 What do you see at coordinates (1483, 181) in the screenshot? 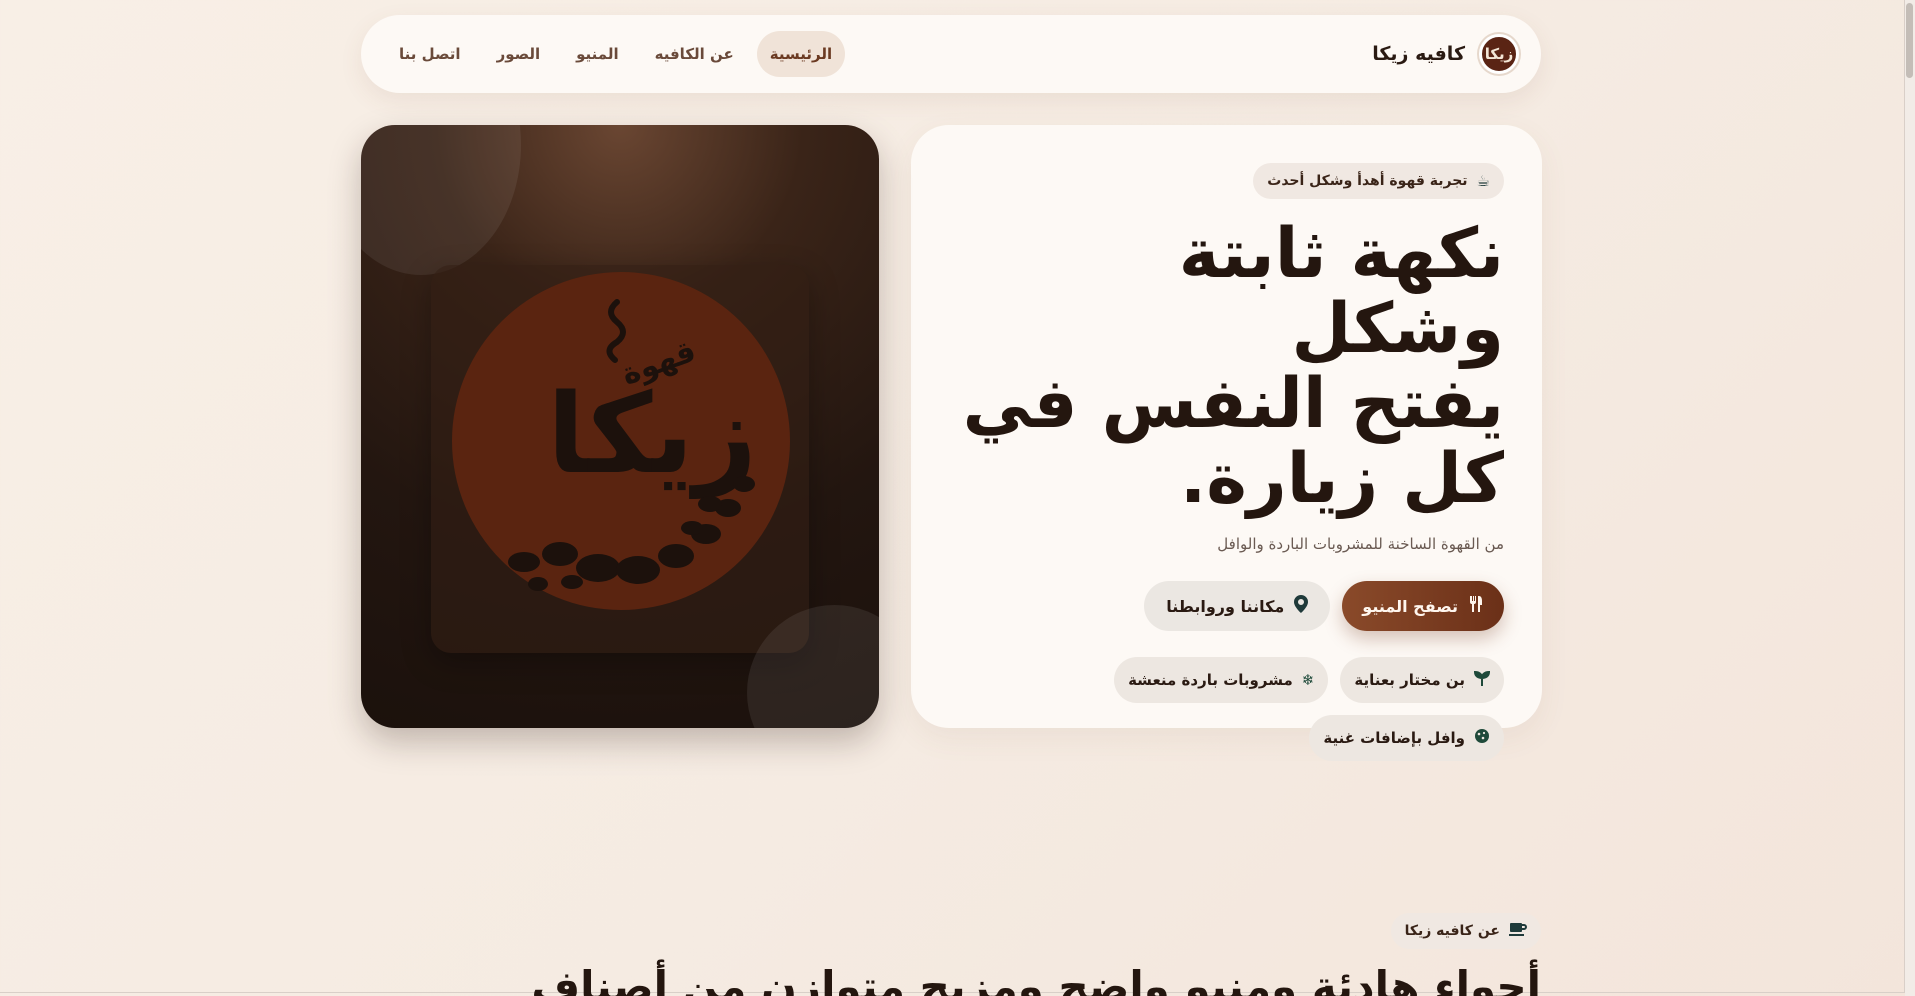
I see `coffee-cup-icon: ☕` at bounding box center [1483, 181].